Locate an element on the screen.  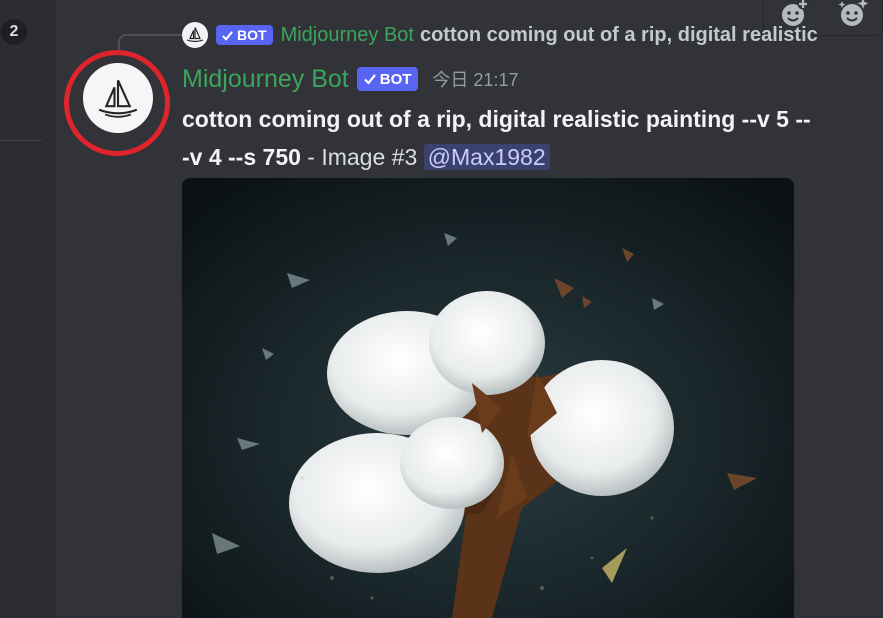
left-sidebar: 2 is located at coordinates (28, 309).